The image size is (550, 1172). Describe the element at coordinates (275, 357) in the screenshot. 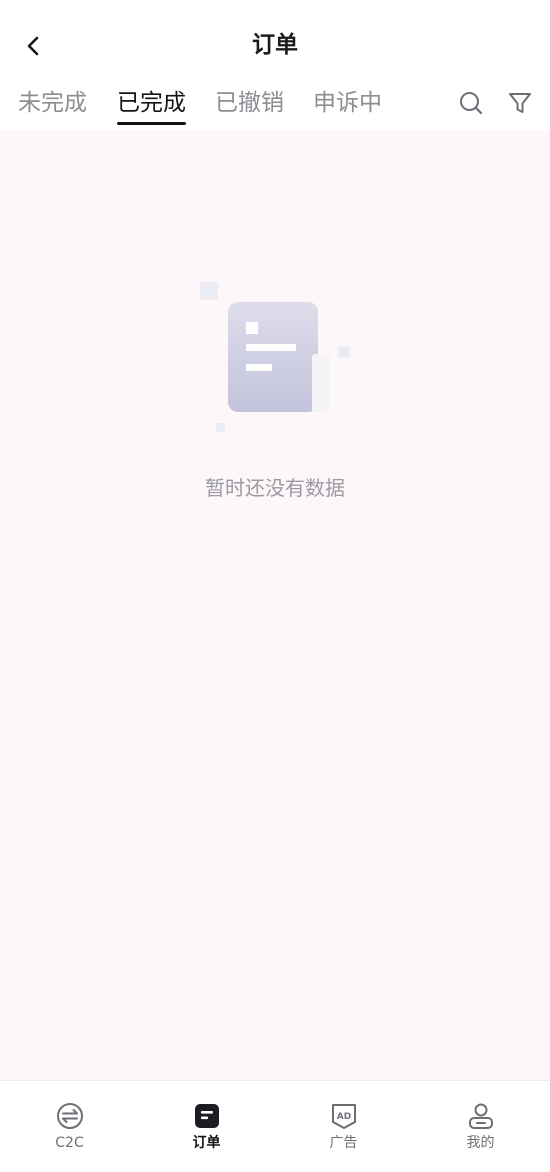

I see `empty-document-icon` at that location.